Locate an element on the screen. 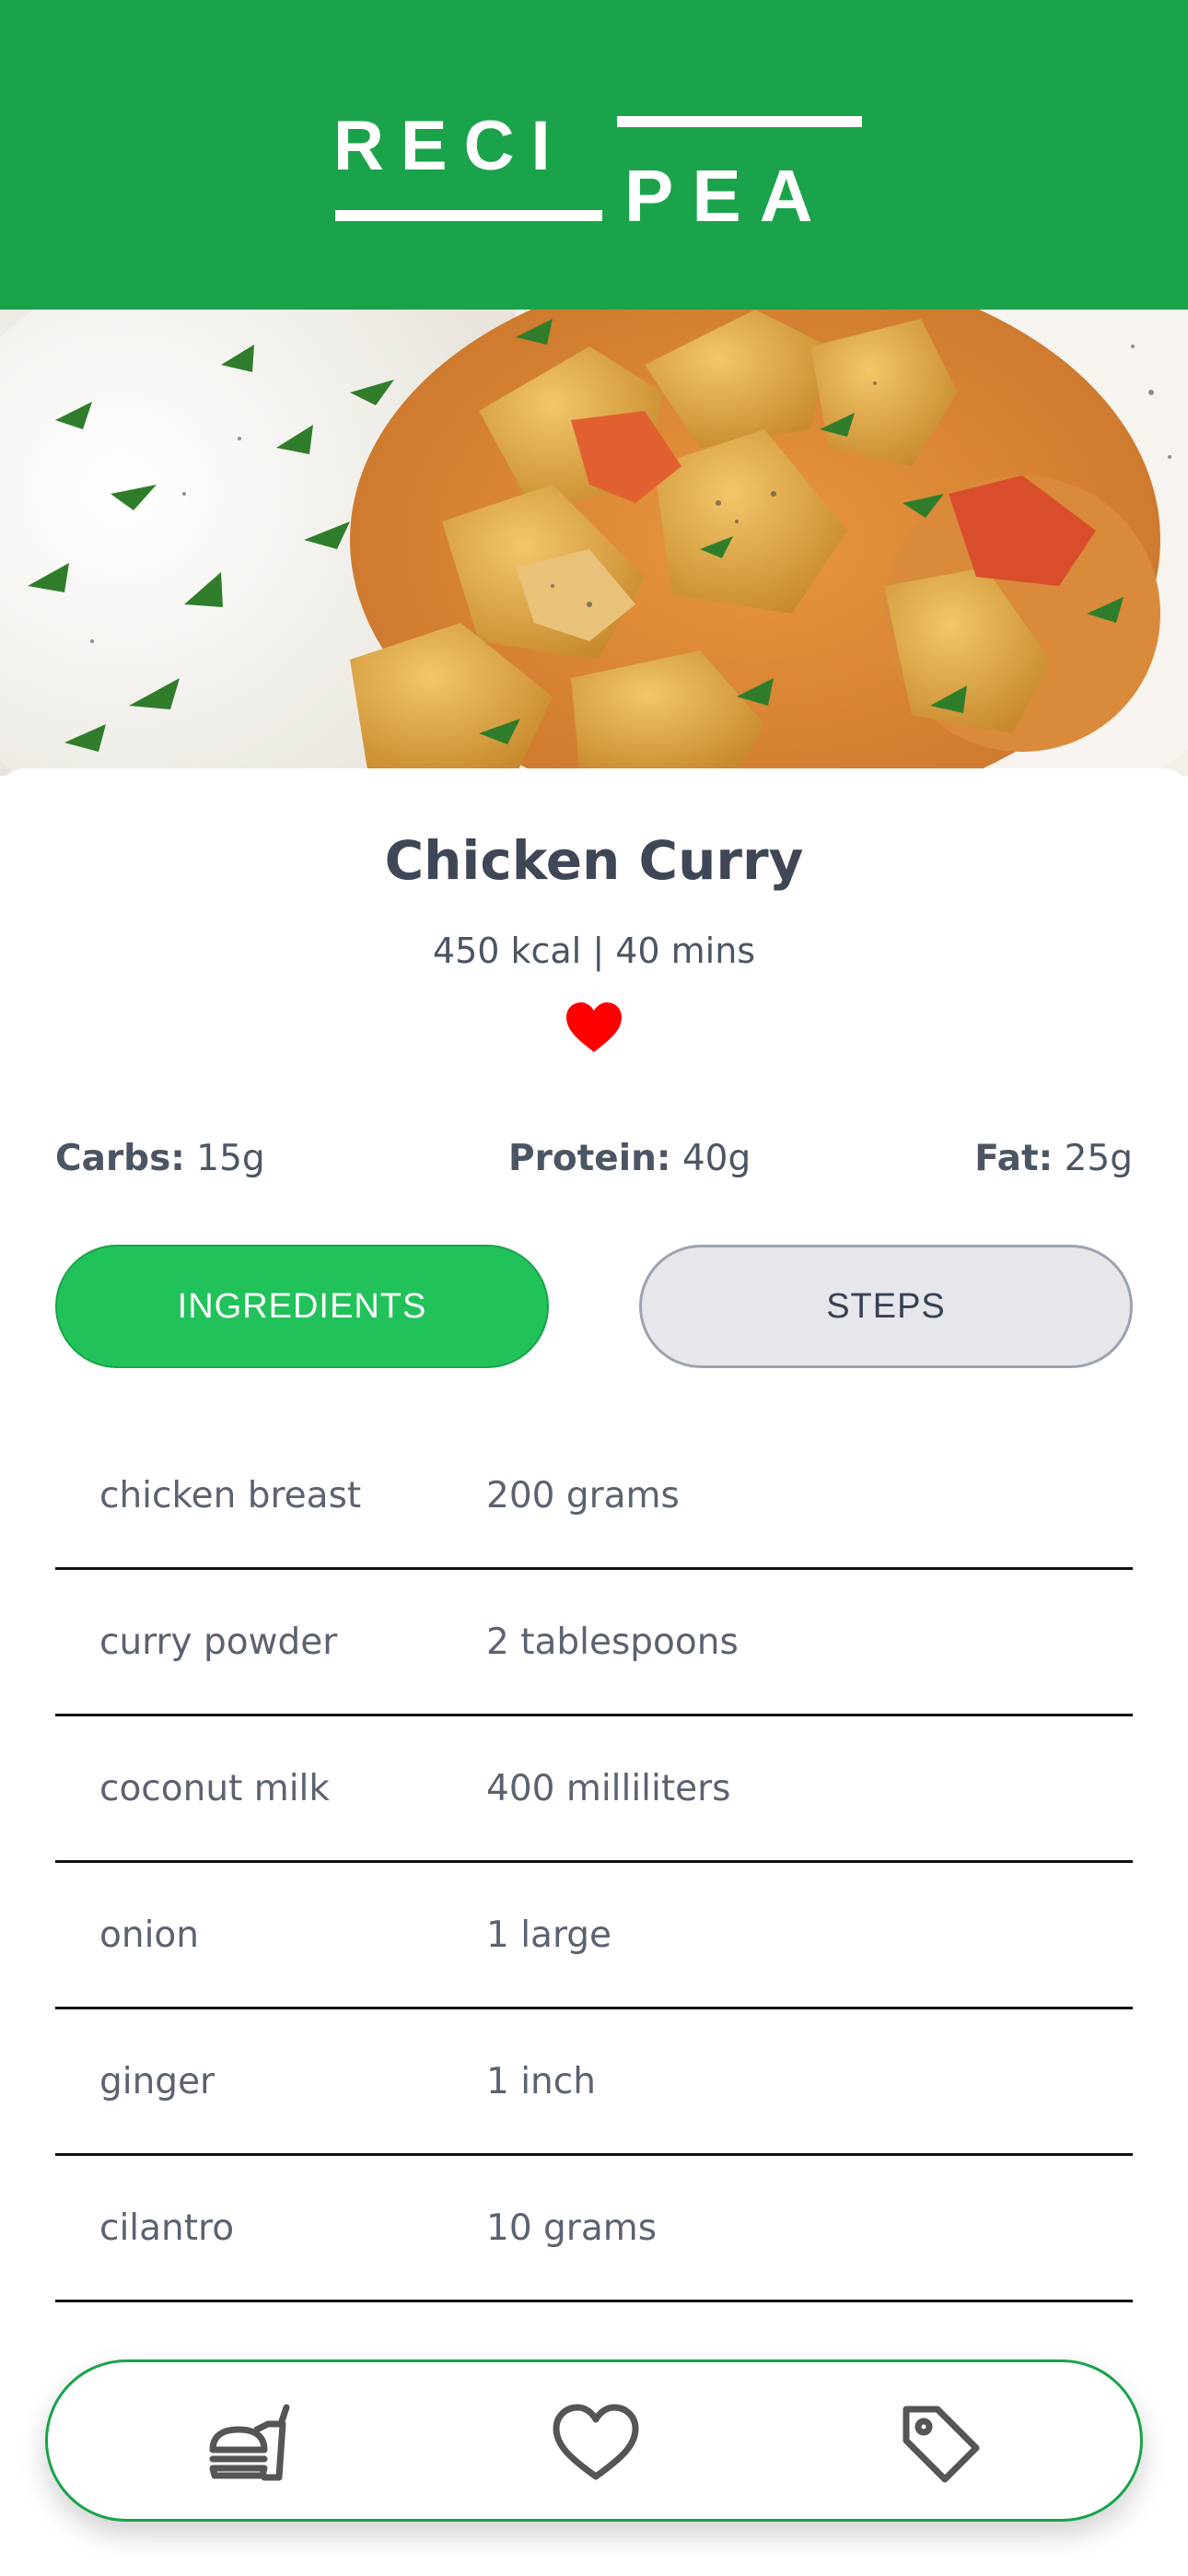 The height and width of the screenshot is (2576, 1188). heart-filled-icon is located at coordinates (594, 1027).